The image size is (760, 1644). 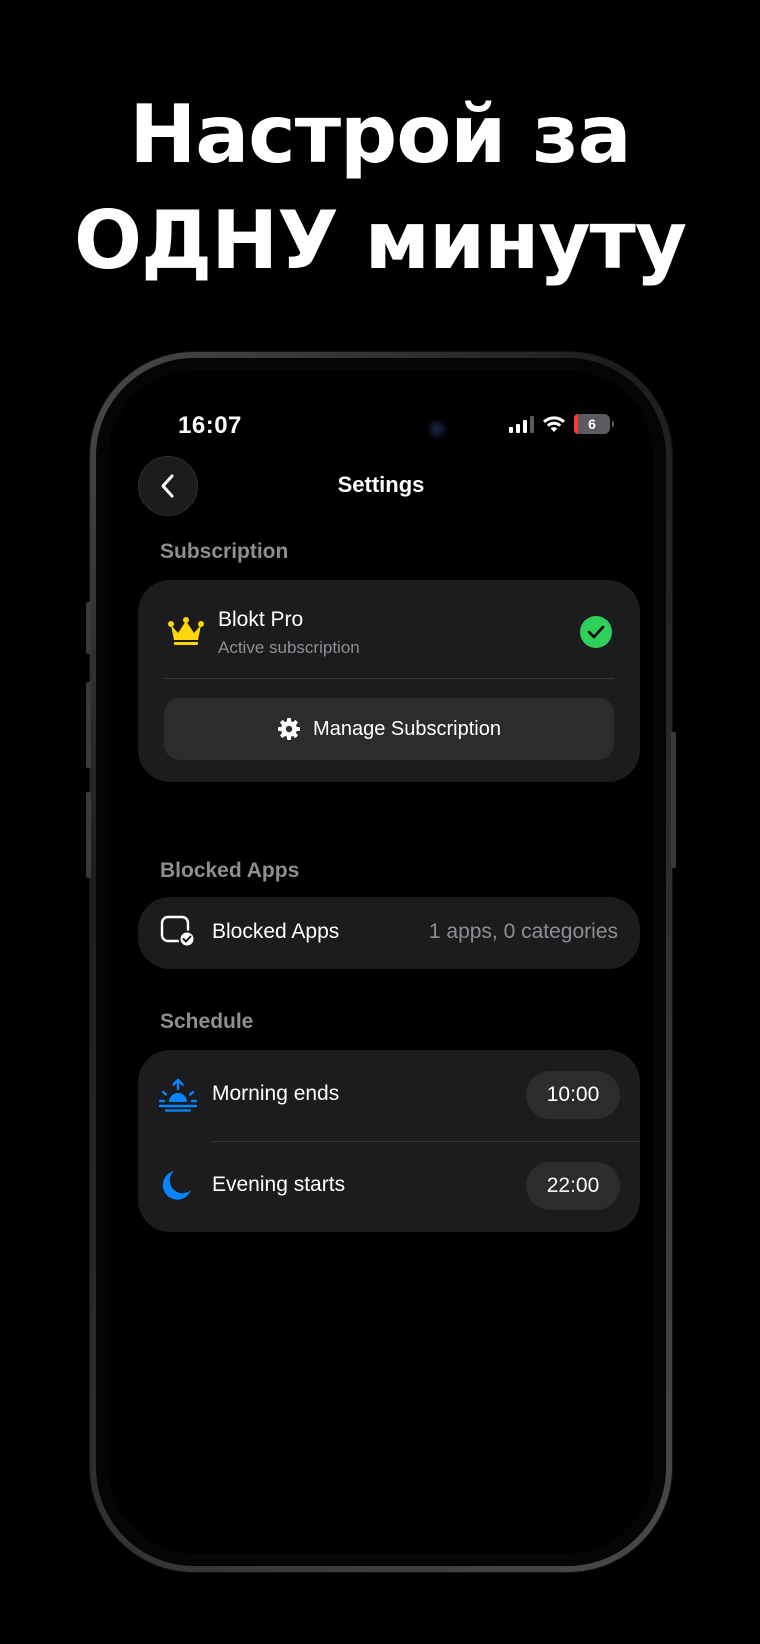 I want to click on manage-subscription-button: Manage Subscription, so click(x=389, y=729).